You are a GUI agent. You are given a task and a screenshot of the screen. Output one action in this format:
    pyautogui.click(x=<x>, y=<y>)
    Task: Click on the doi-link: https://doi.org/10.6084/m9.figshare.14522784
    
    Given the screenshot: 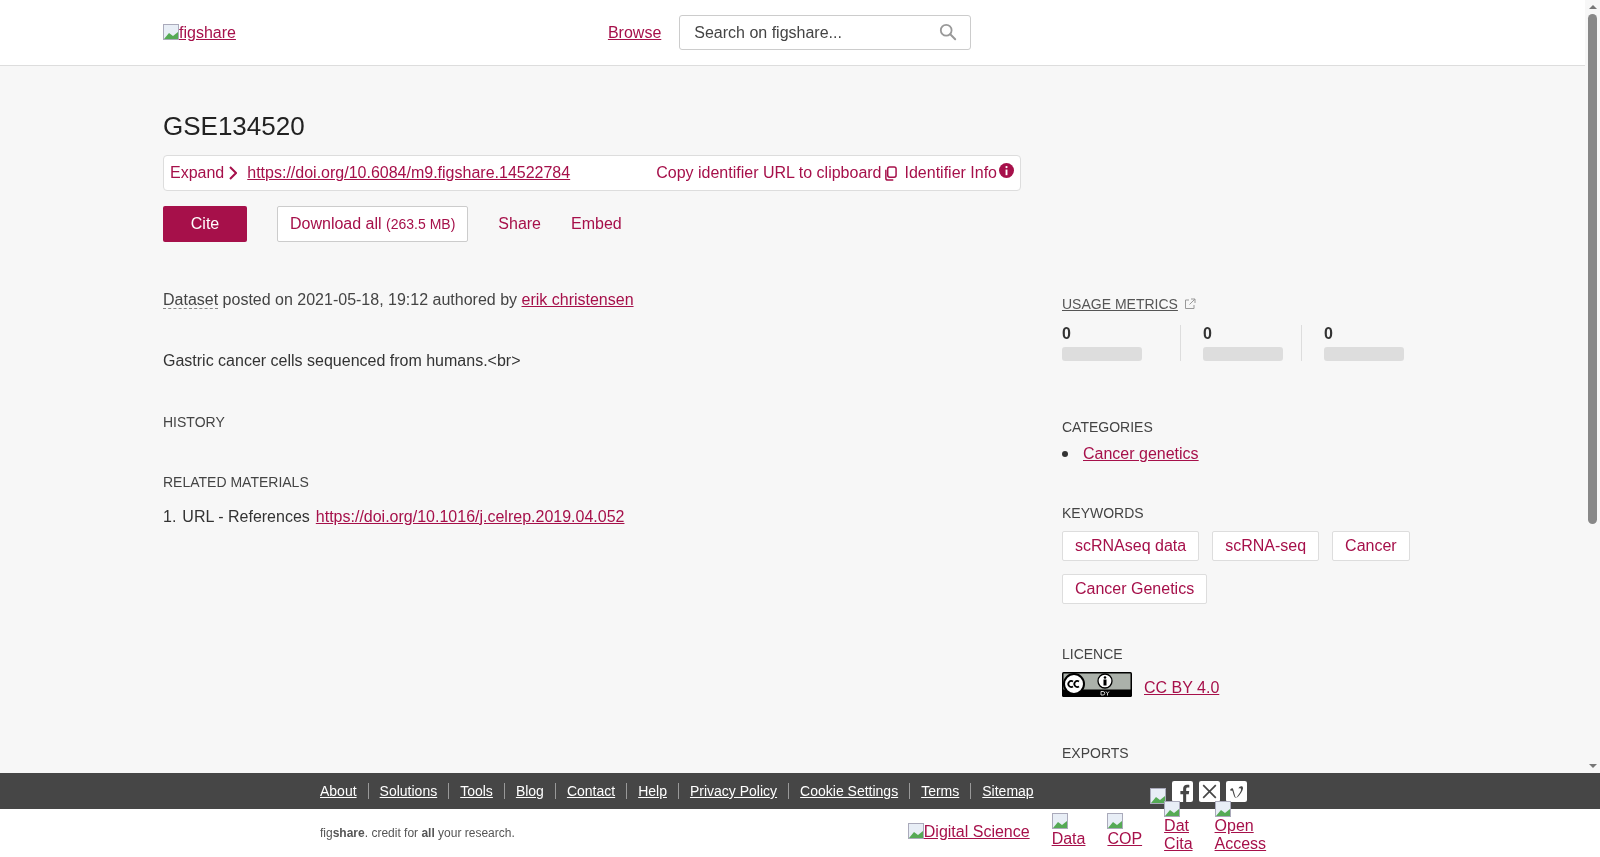 What is the action you would take?
    pyautogui.click(x=409, y=173)
    